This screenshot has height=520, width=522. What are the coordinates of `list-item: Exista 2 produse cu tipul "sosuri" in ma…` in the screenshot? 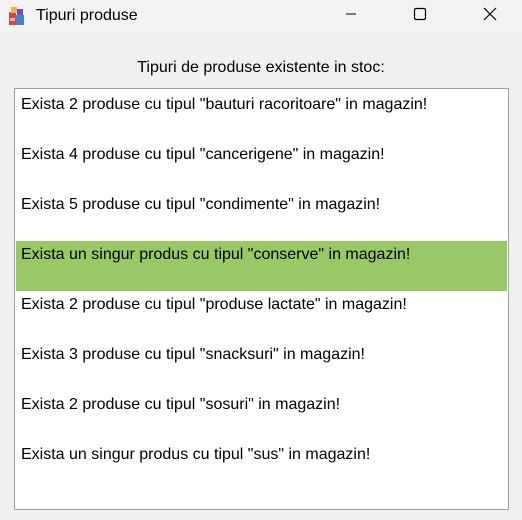 It's located at (261, 416).